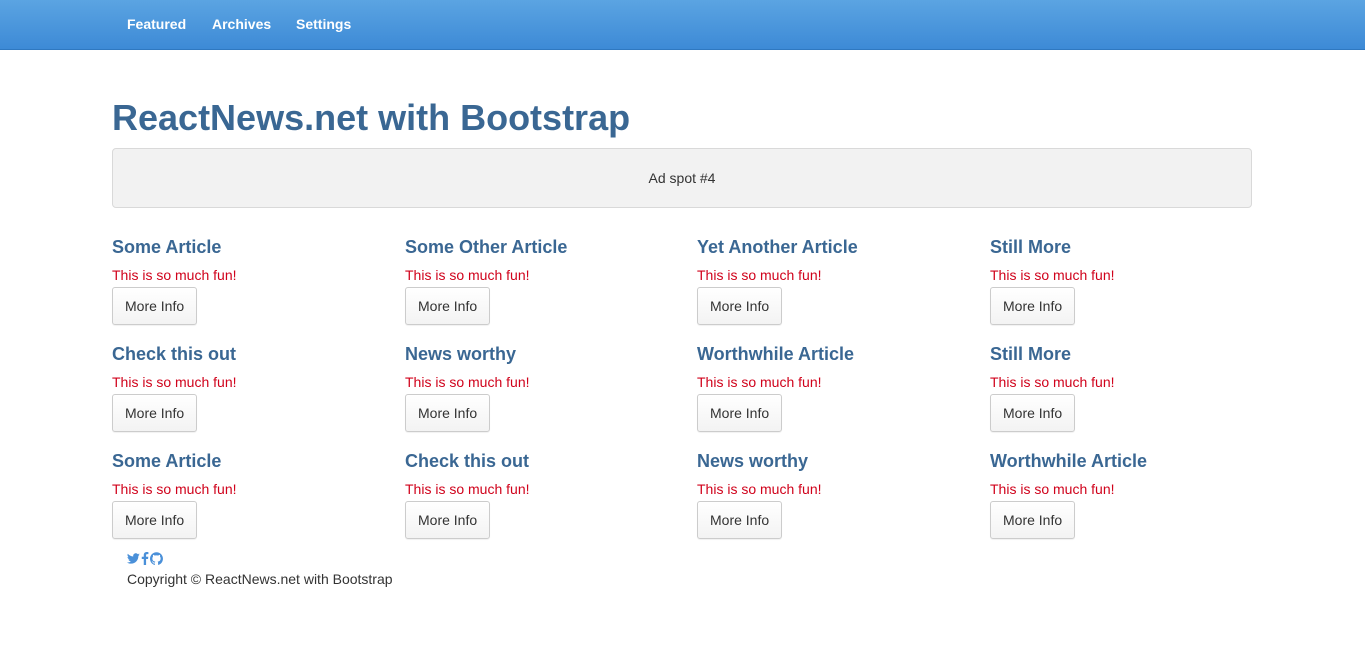 Image resolution: width=1365 pixels, height=666 pixels. Describe the element at coordinates (371, 117) in the screenshot. I see `page-title: ReactNews.net with Bootstrap` at that location.